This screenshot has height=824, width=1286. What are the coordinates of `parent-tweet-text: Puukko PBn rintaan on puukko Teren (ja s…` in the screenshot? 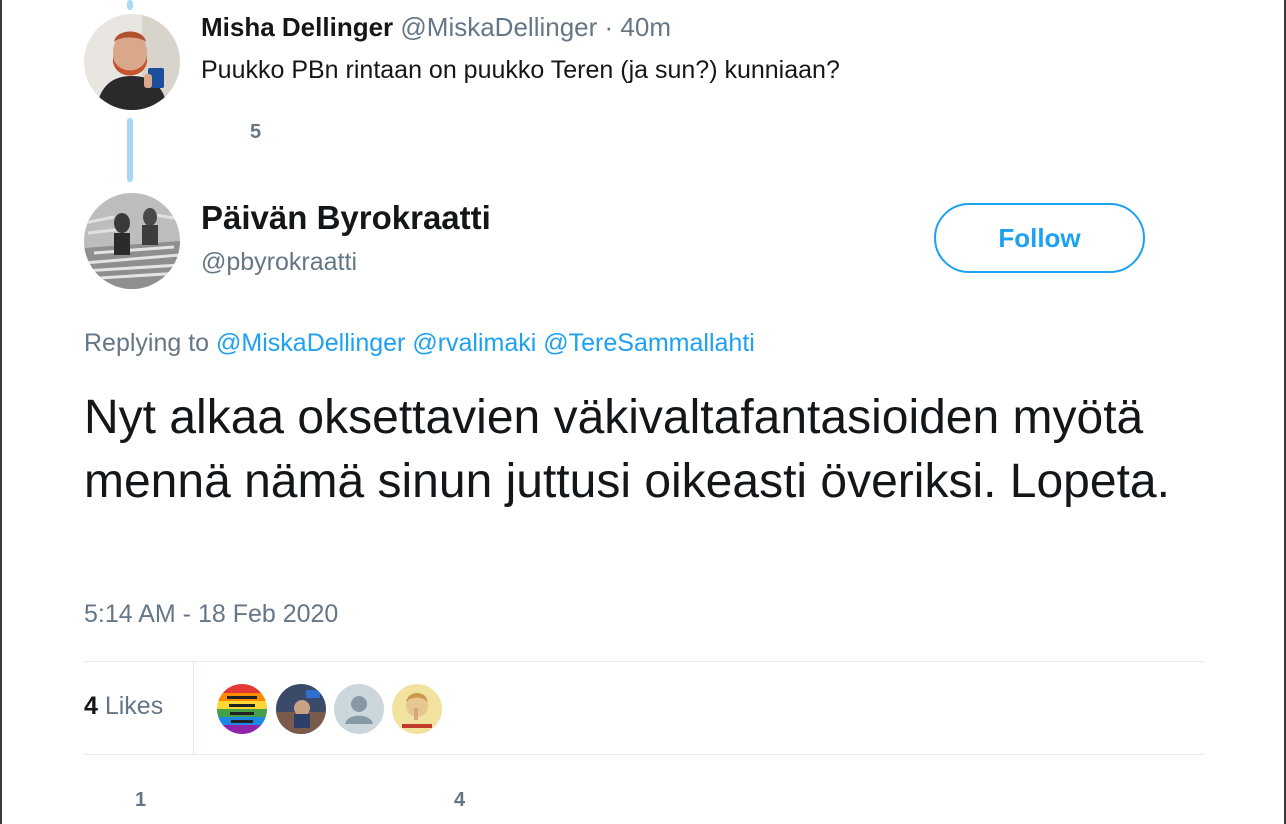 It's located at (520, 70).